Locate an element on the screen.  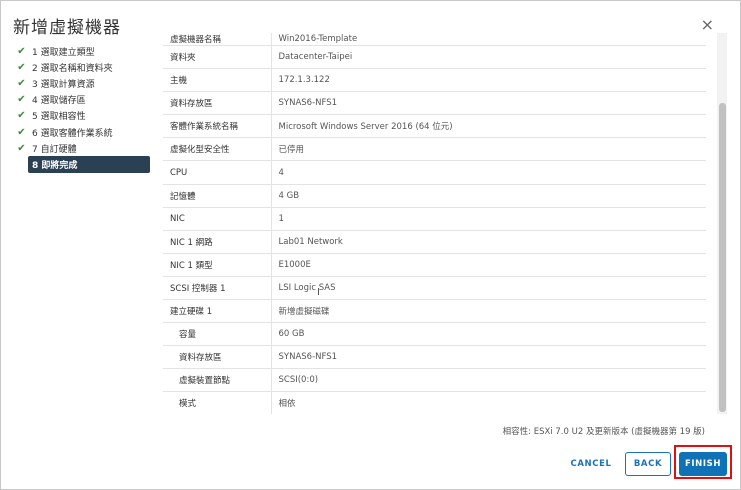
row-key: NIC is located at coordinates (217, 219).